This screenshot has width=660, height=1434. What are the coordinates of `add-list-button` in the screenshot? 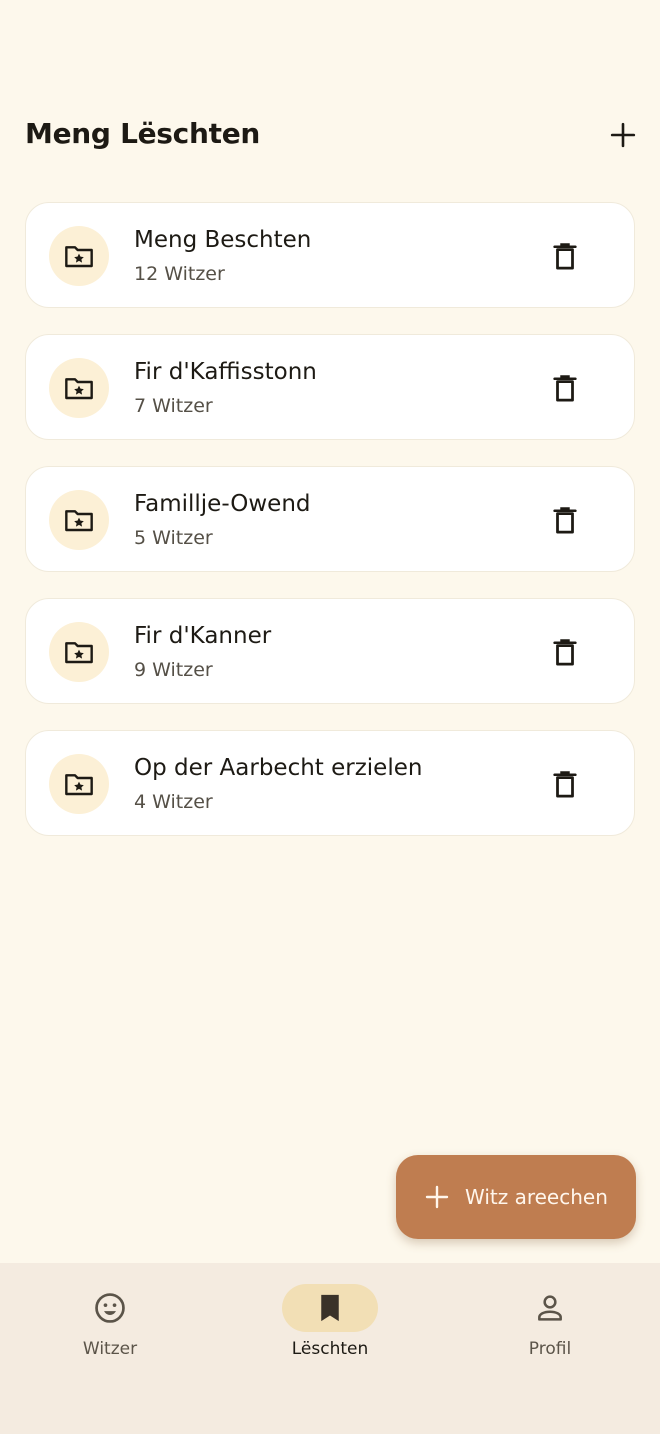 It's located at (623, 135).